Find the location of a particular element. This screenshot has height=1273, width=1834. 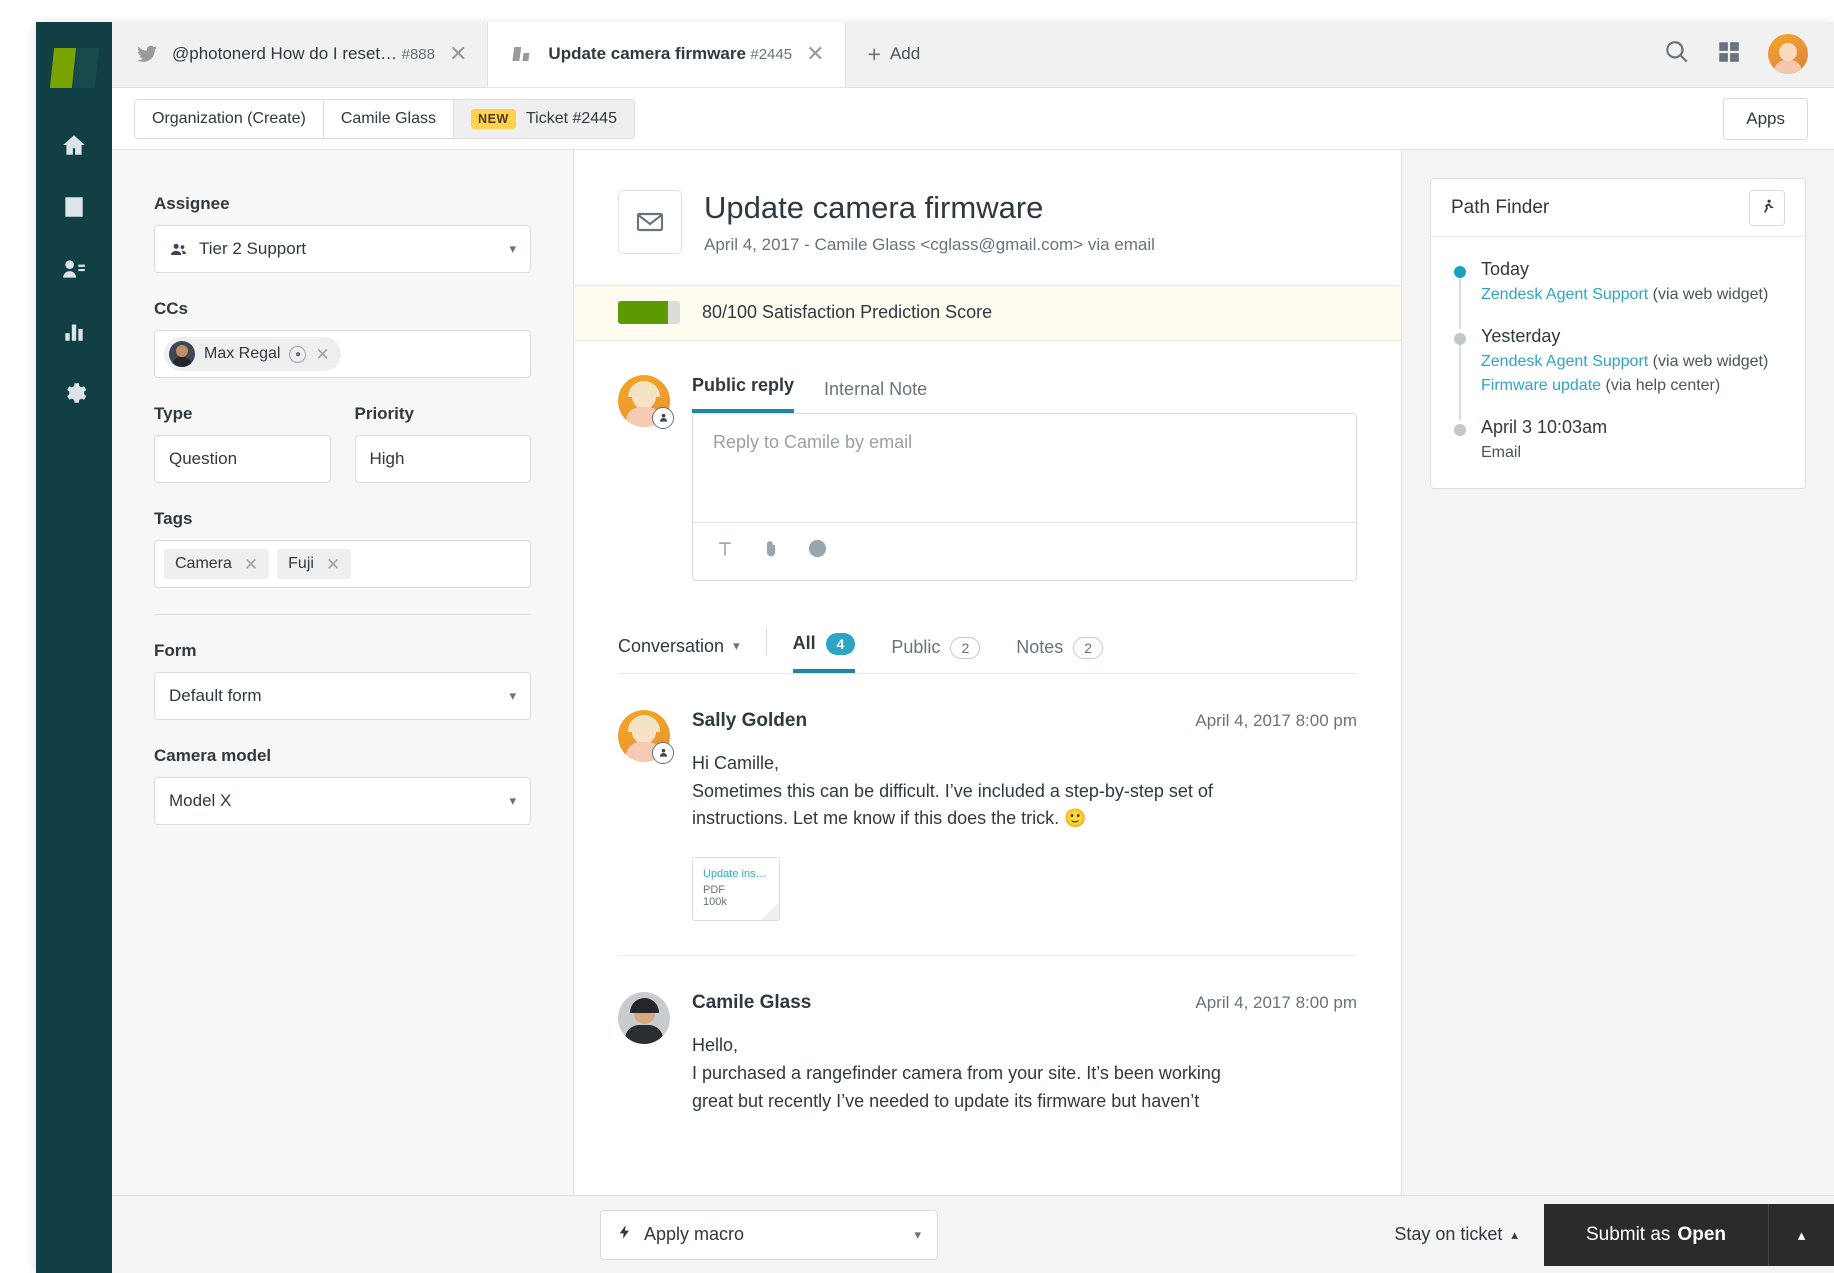

stay-on-ticket-select: Stay on ticket ▴ is located at coordinates (1456, 1234).